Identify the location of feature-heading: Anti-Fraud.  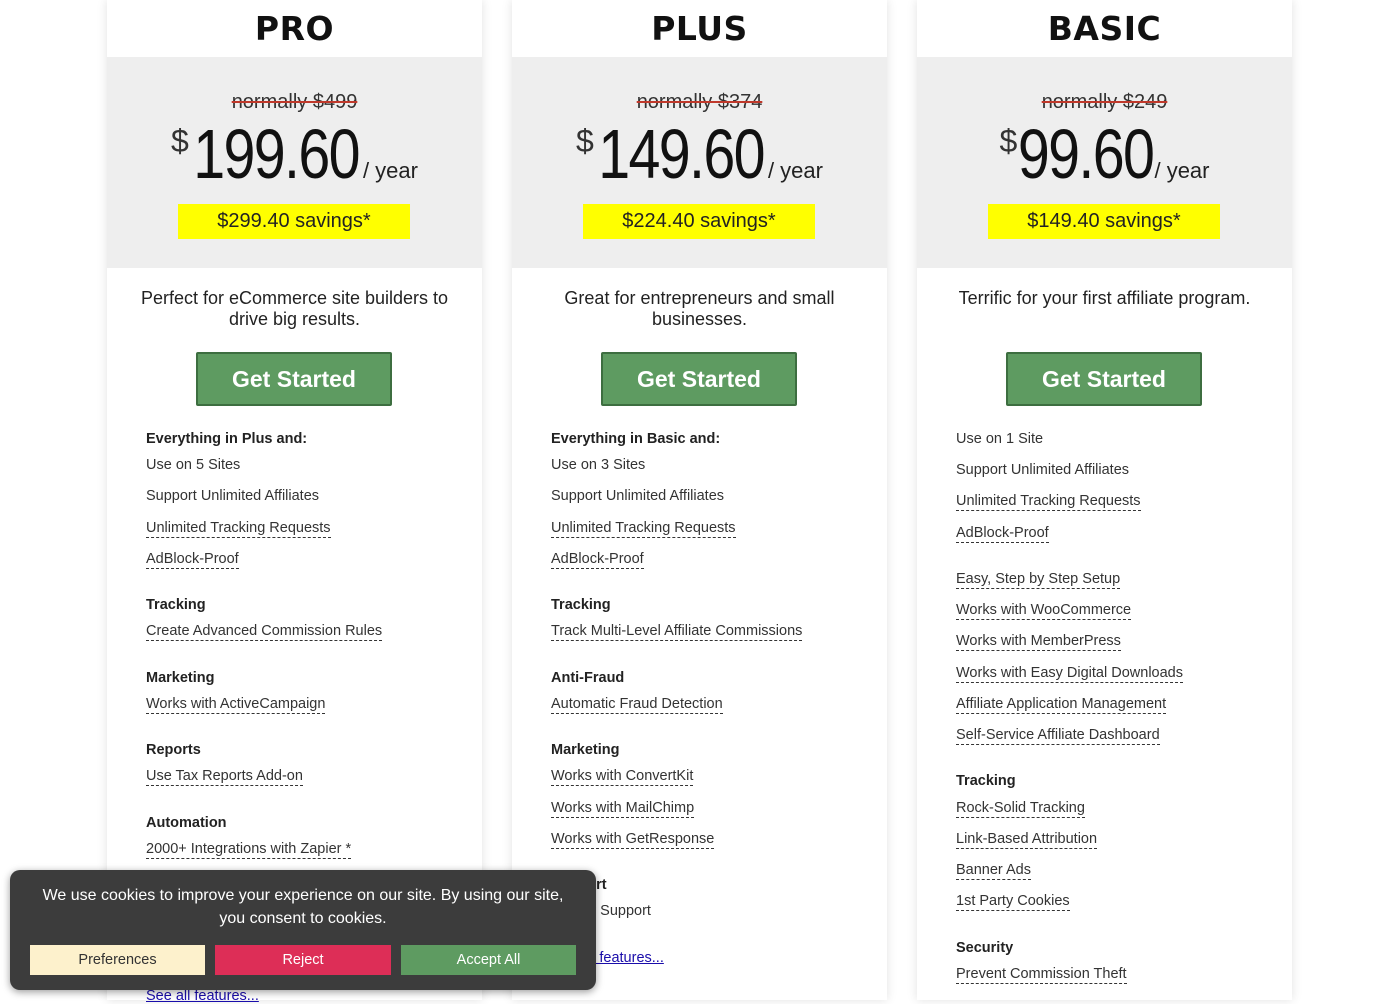
(588, 678).